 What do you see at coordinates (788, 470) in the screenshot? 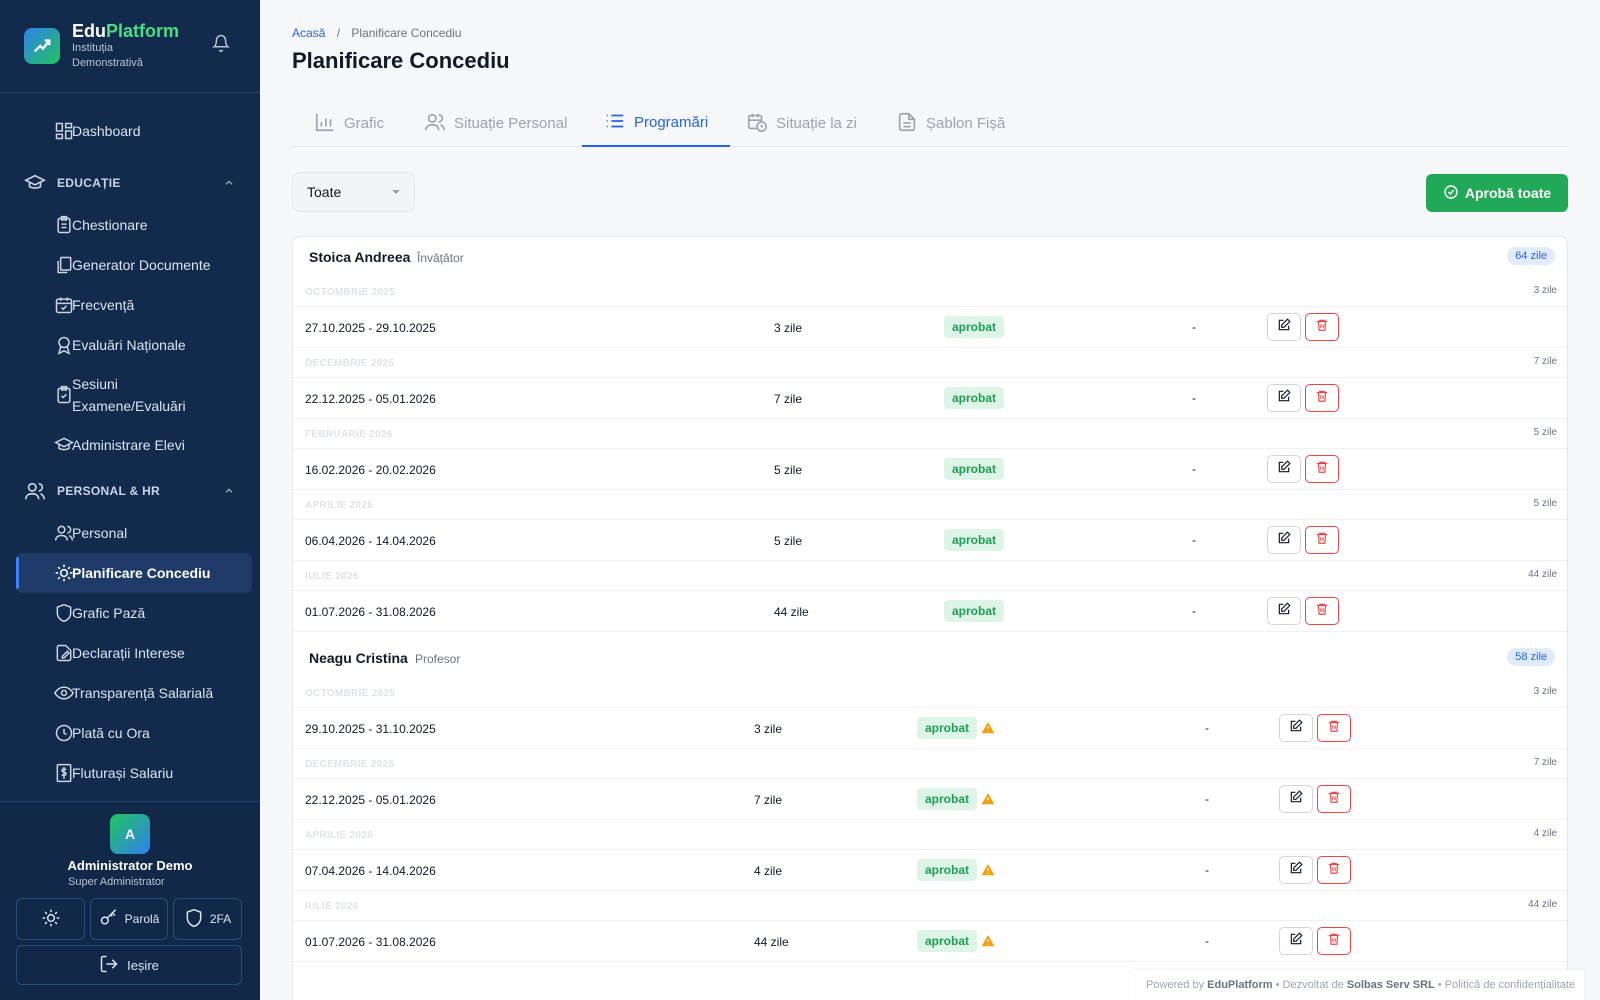
I see `leave-days: 5 zile` at bounding box center [788, 470].